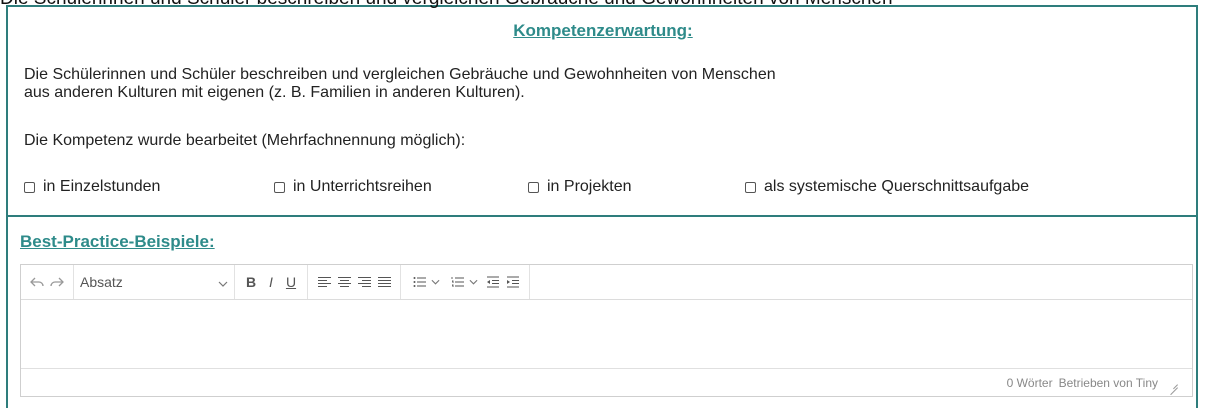 The width and height of the screenshot is (1206, 408). Describe the element at coordinates (603, 30) in the screenshot. I see `section-title: Kompetenzerwartung:` at that location.